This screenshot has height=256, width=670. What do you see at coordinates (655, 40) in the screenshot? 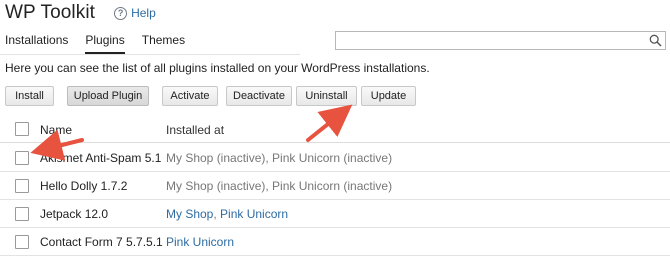
I see `search-icon` at bounding box center [655, 40].